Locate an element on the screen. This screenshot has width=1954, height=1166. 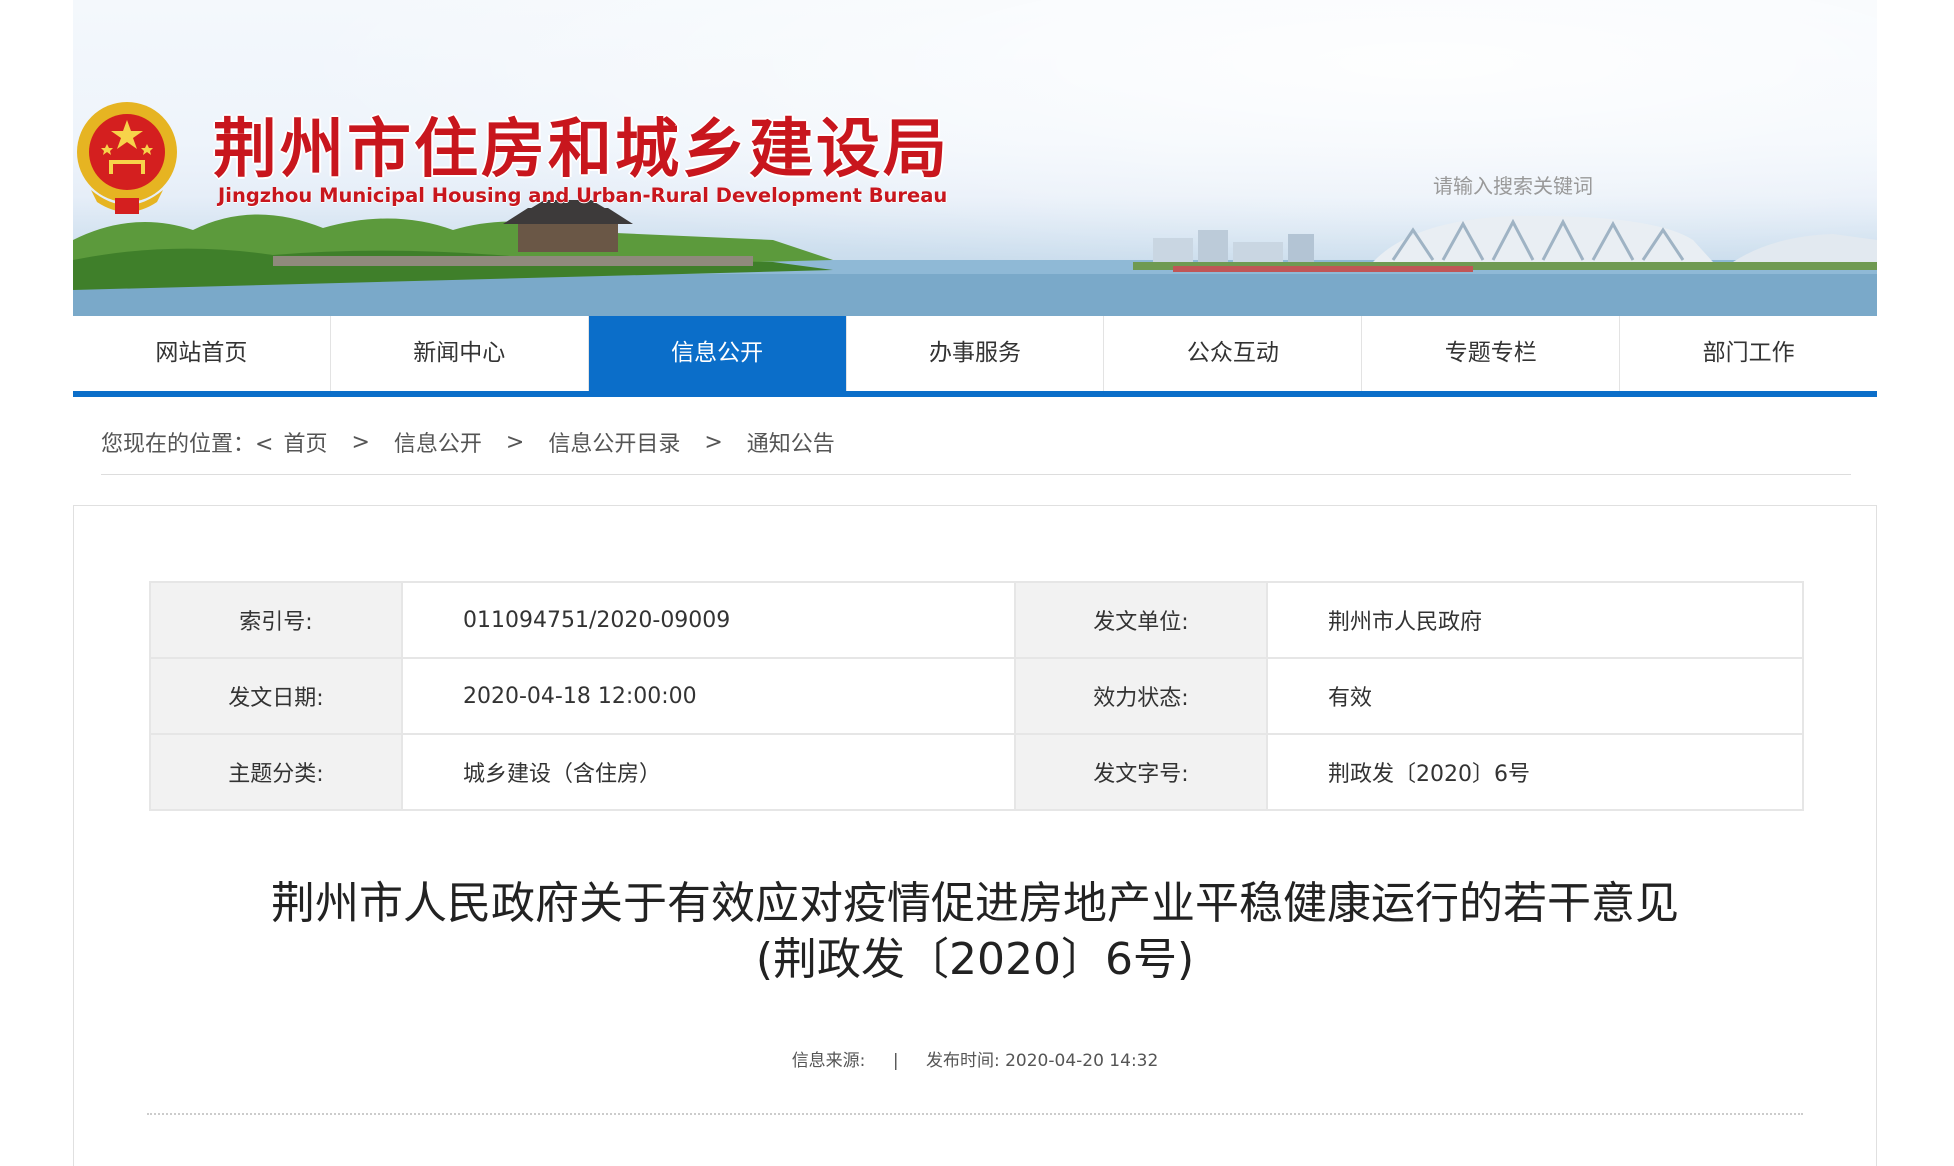
main-nav: 网站首页 新闻中心 信息公开 办事服务 公众互动 专题专栏 部门工作 is located at coordinates (975, 356).